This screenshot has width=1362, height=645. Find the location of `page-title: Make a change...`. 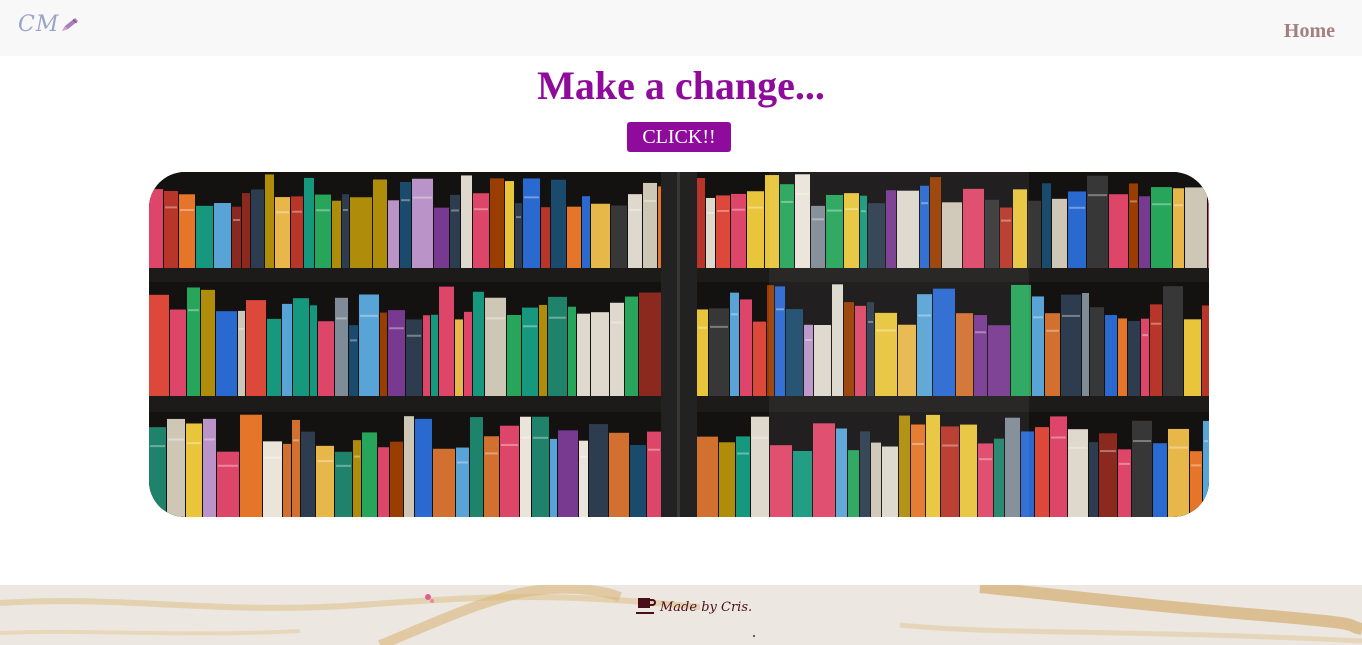

page-title: Make a change... is located at coordinates (681, 85).